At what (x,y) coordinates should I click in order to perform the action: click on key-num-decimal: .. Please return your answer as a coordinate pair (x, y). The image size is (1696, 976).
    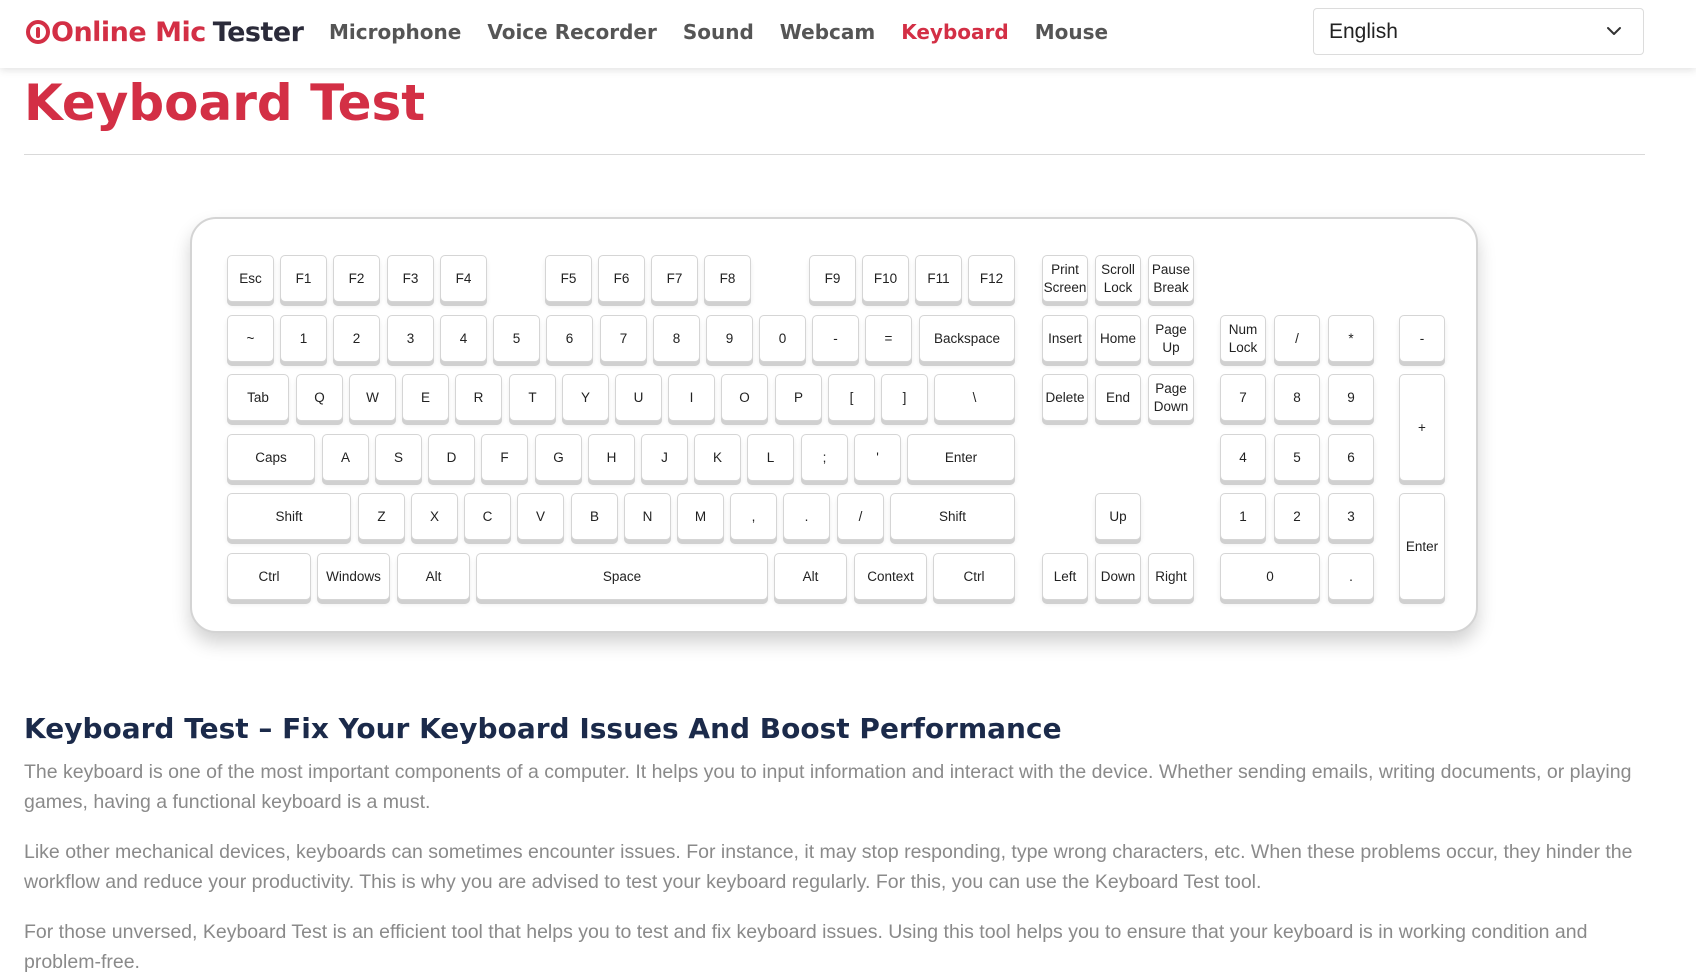
    Looking at the image, I should click on (1351, 576).